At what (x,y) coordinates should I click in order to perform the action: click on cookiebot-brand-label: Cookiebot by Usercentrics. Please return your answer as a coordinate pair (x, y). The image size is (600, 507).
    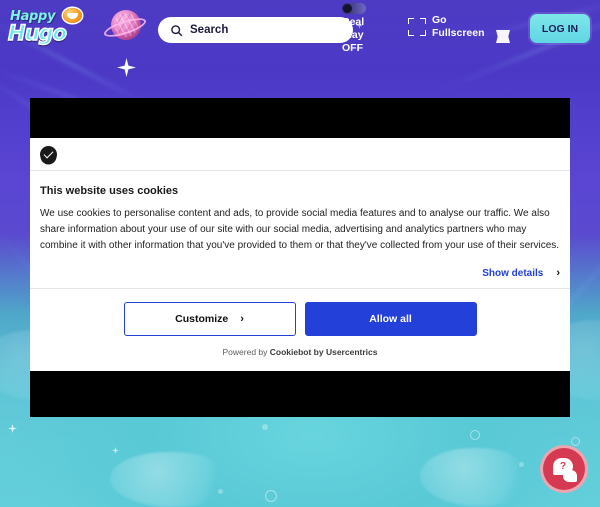
    Looking at the image, I should click on (323, 352).